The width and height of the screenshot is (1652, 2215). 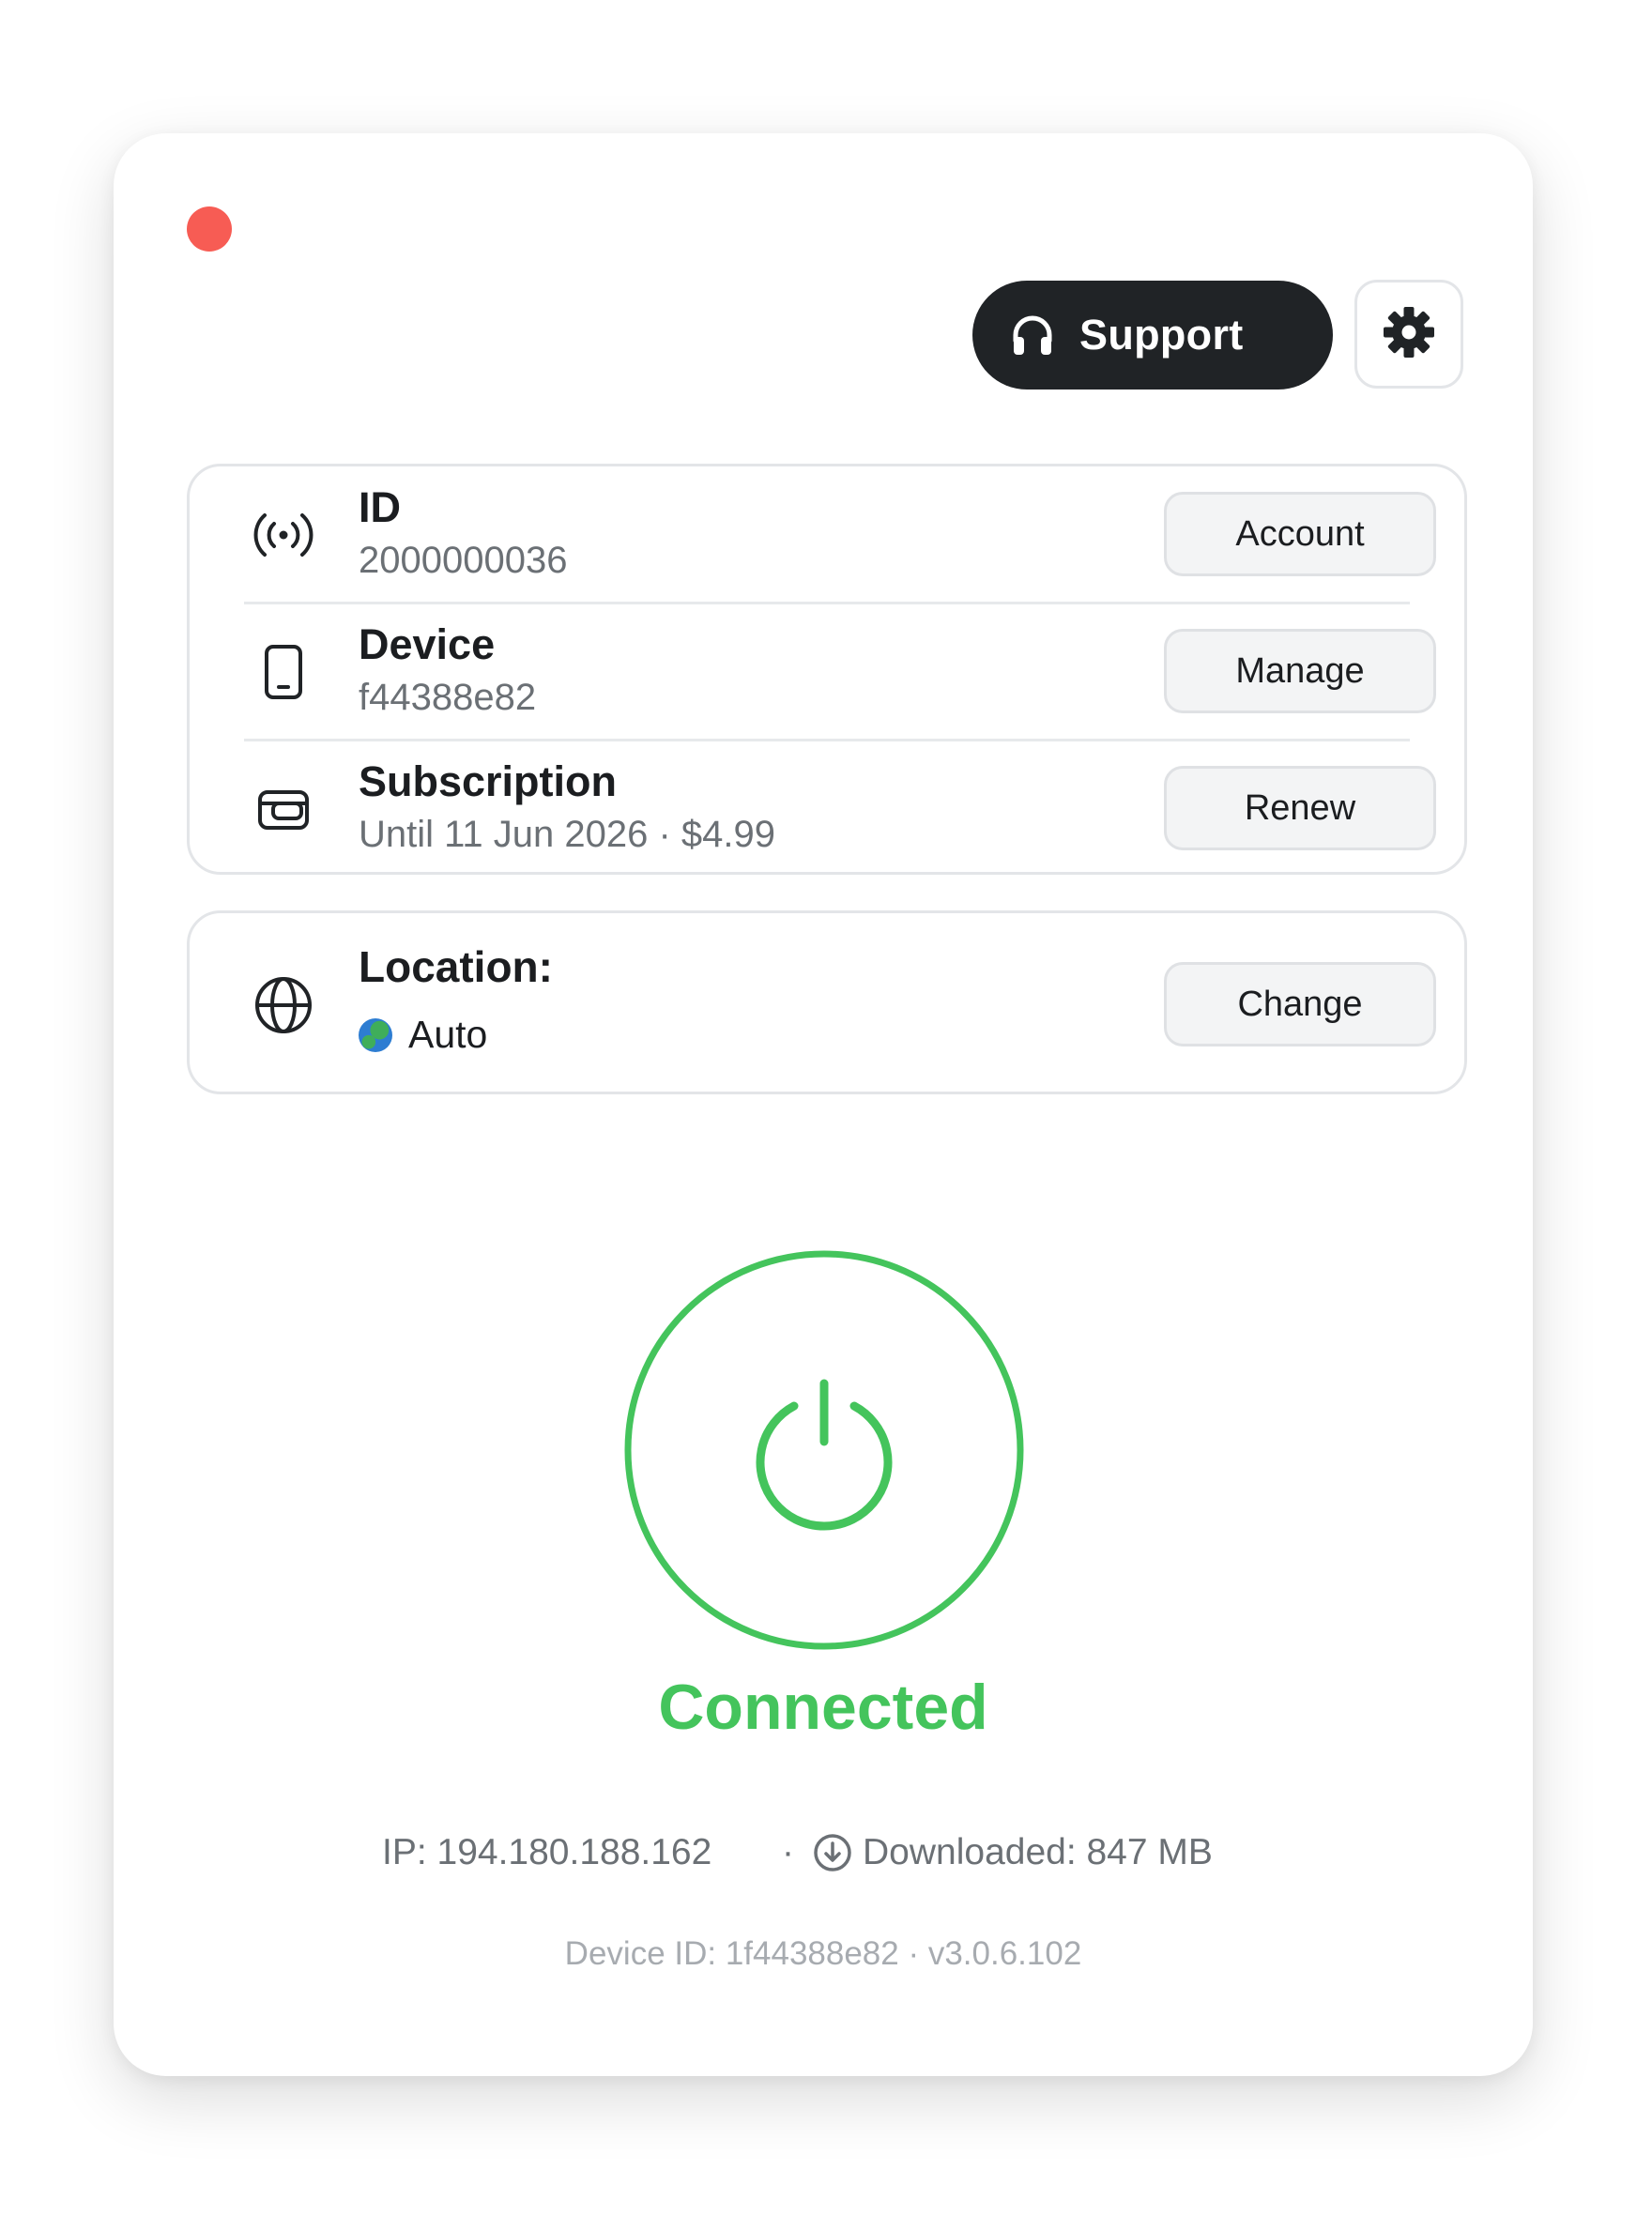 I want to click on location-card: Location: Auto Change, so click(x=827, y=1002).